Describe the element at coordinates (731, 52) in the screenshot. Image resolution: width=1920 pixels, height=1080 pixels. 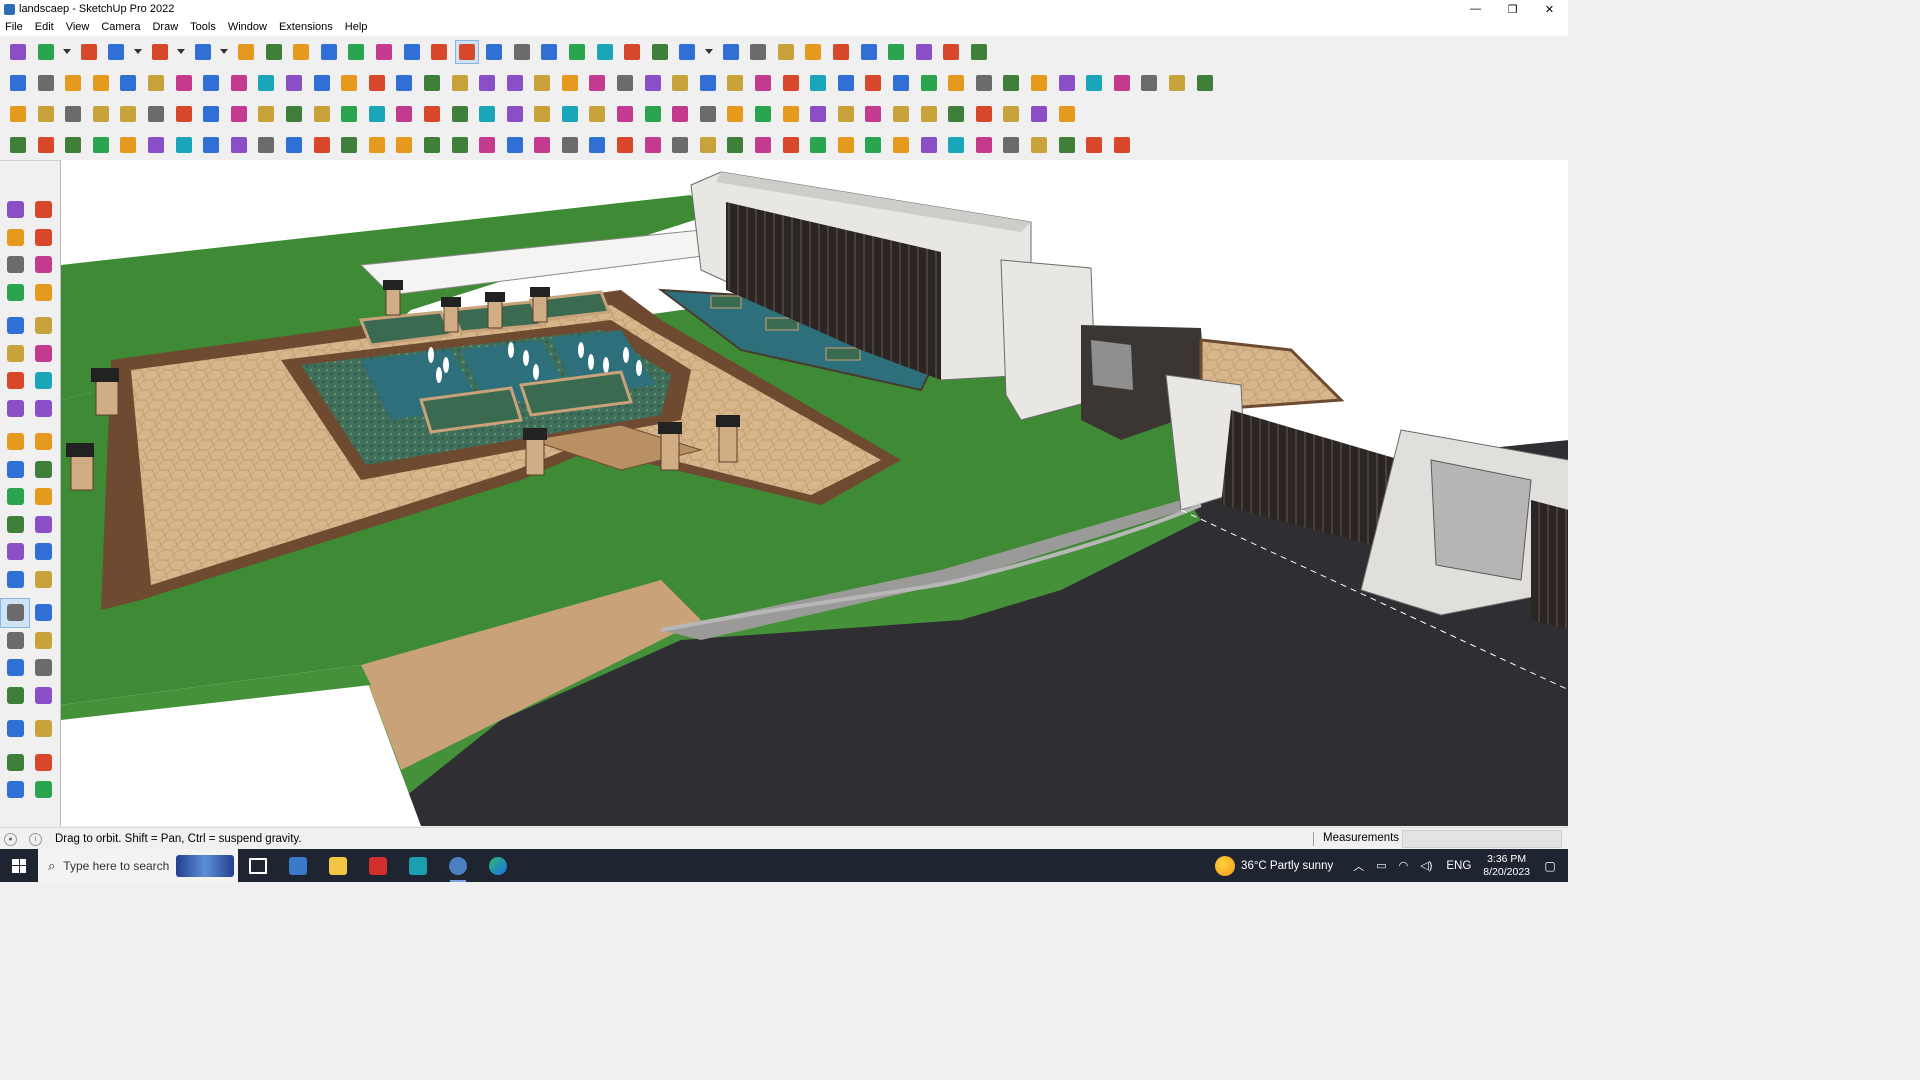
I see `warehouse-icon` at that location.